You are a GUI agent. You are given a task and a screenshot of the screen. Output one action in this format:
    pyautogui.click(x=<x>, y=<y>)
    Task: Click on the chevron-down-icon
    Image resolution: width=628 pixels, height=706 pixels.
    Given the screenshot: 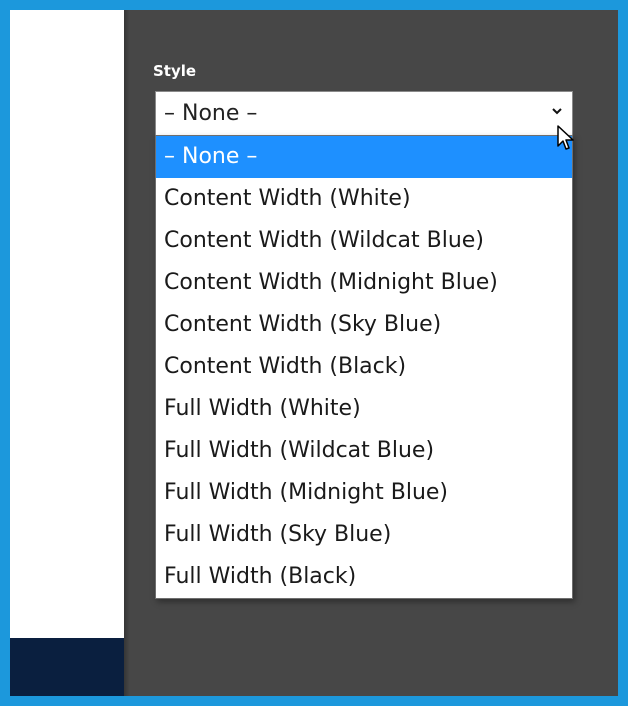 What is the action you would take?
    pyautogui.click(x=557, y=111)
    